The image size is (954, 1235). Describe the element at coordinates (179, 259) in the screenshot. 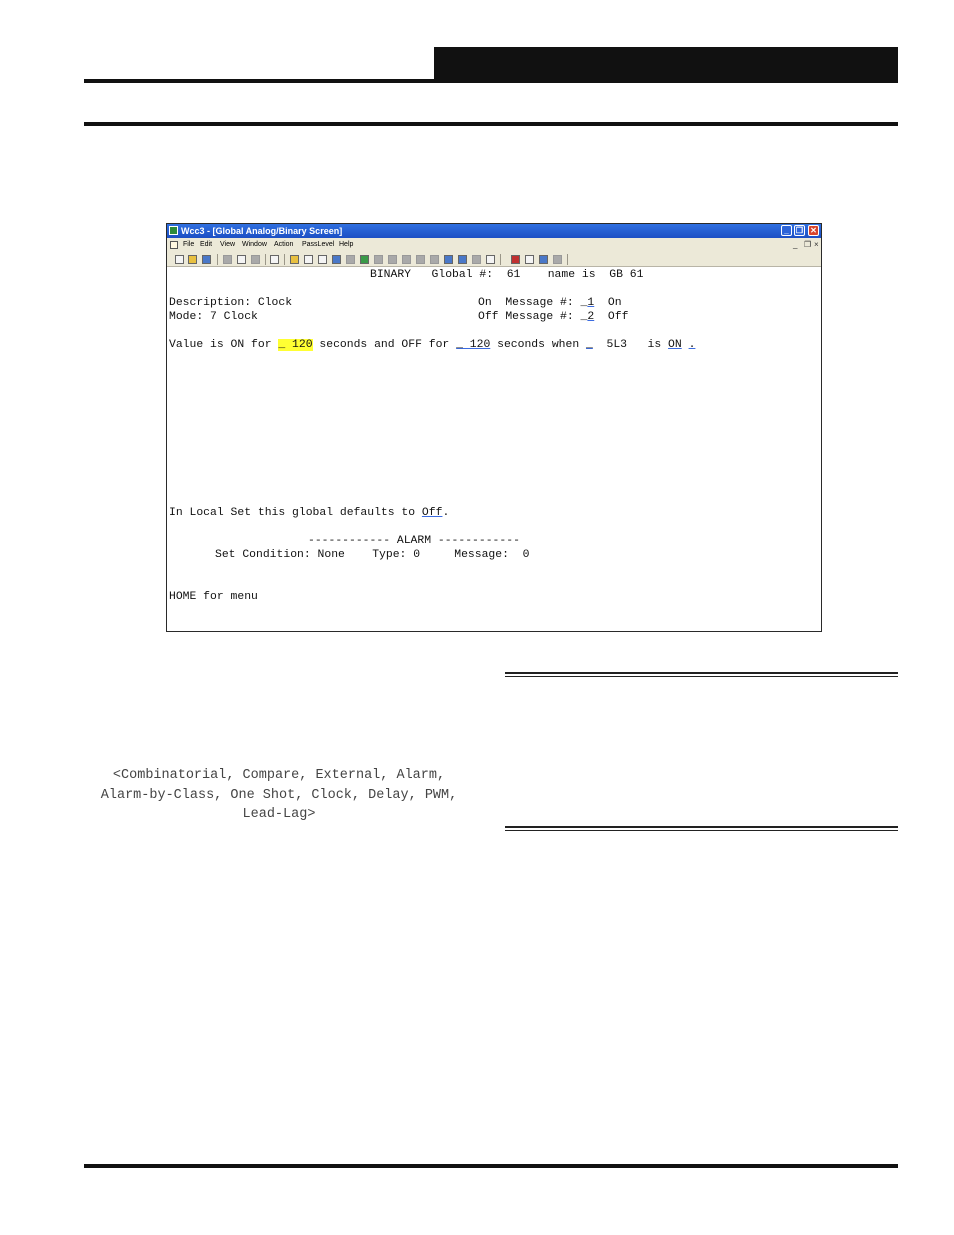

I see `new-icon` at that location.